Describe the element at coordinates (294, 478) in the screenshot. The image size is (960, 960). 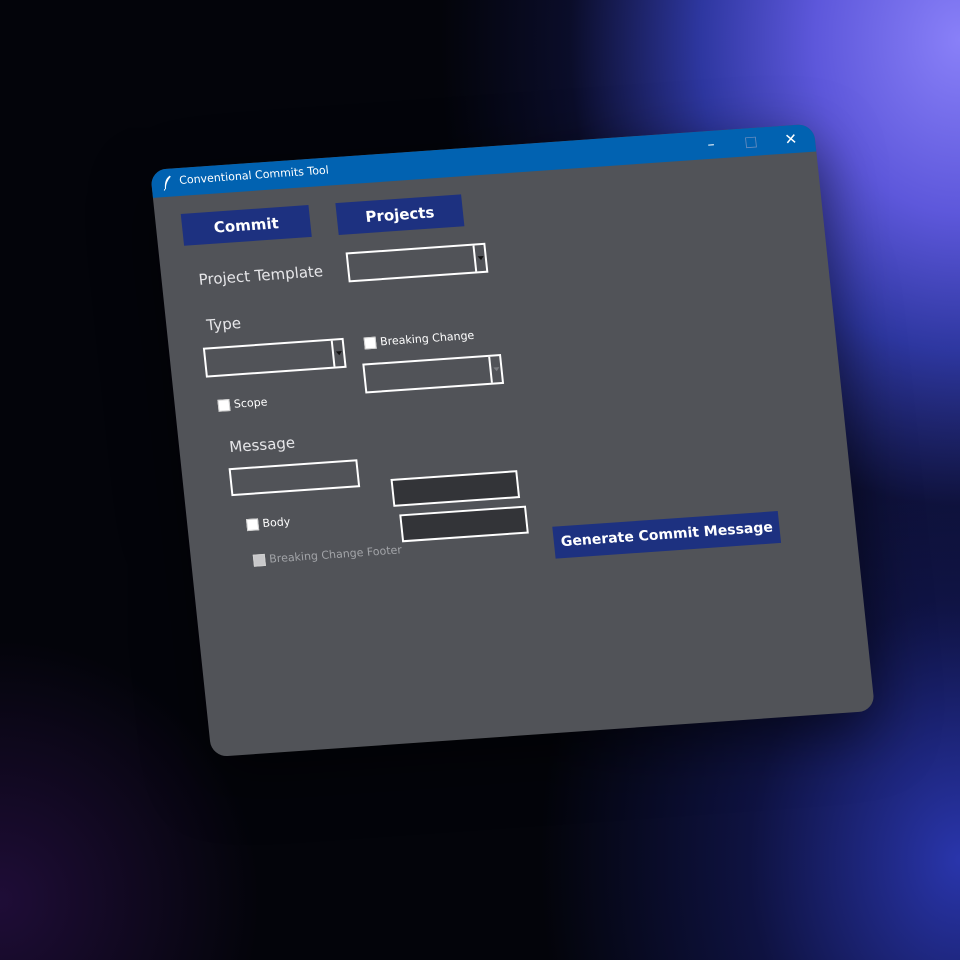
I see `message-input` at that location.